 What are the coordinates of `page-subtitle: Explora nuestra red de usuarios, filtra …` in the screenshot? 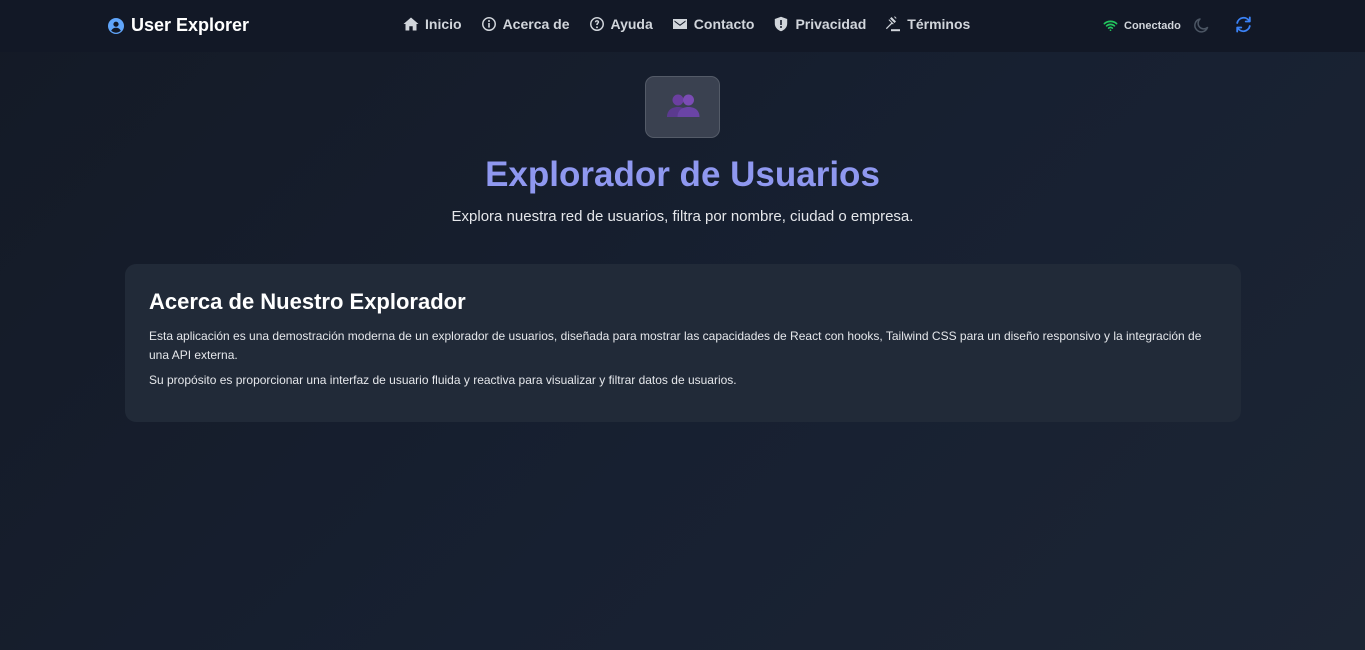 It's located at (682, 216).